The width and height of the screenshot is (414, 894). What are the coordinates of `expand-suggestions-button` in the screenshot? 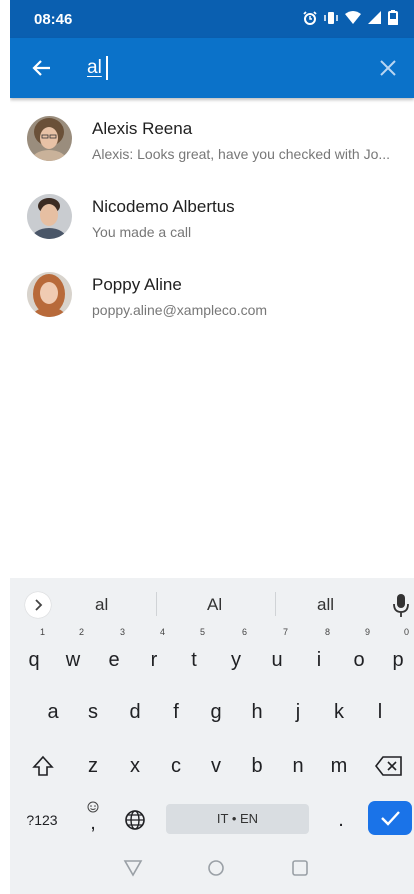 It's located at (38, 605).